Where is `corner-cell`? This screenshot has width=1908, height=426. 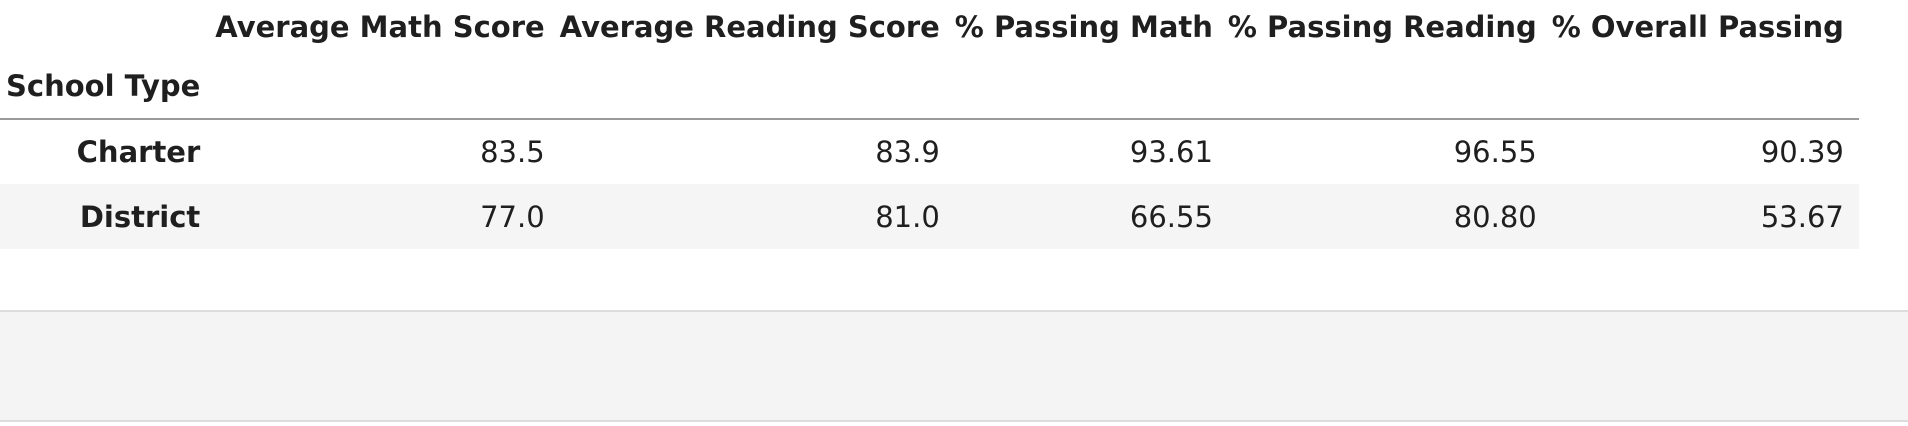
corner-cell is located at coordinates (107, 27).